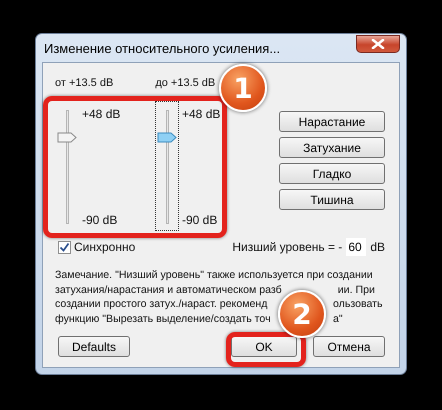 This screenshot has width=442, height=410. I want to click on range-label: до +13.5 dB, so click(185, 84).